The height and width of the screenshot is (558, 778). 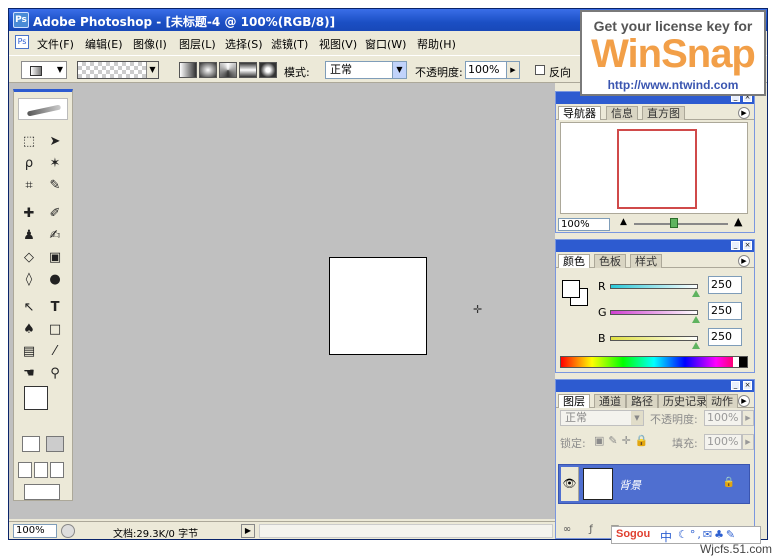 I want to click on rectangle-tool-icon: □, so click(x=55, y=330).